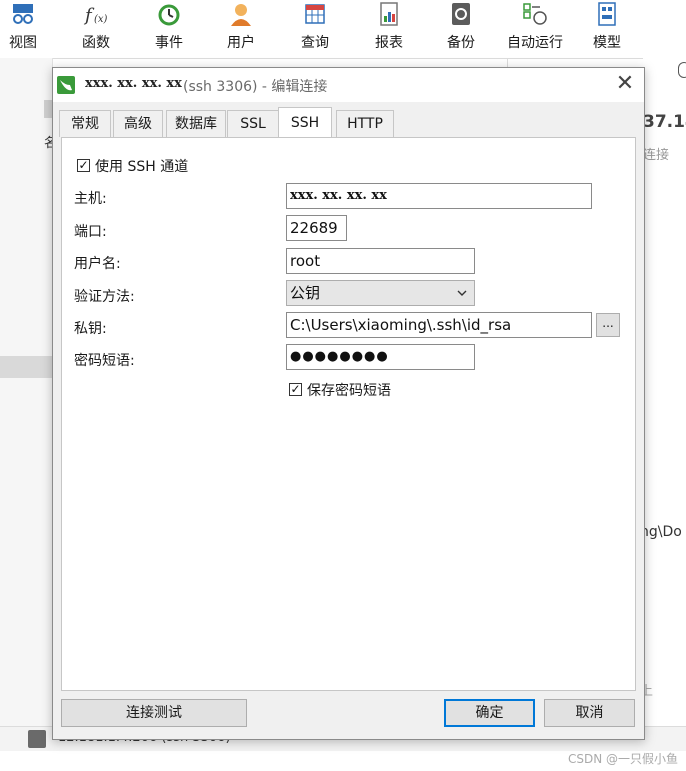  Describe the element at coordinates (90, 232) in the screenshot. I see `port-label: 端口:` at that location.